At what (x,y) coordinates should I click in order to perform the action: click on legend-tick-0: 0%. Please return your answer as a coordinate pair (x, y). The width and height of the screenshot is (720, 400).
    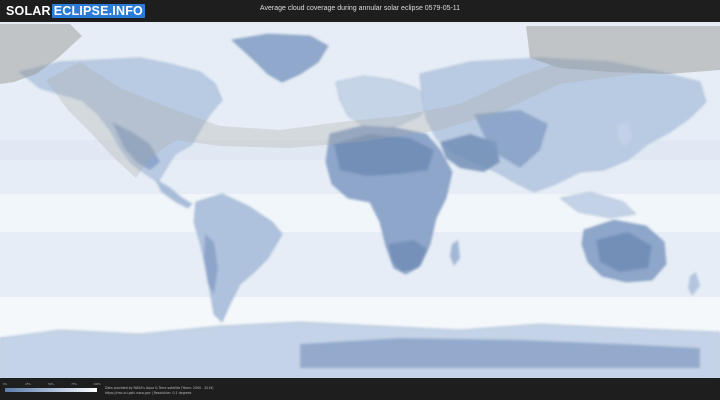
    Looking at the image, I should click on (5, 384).